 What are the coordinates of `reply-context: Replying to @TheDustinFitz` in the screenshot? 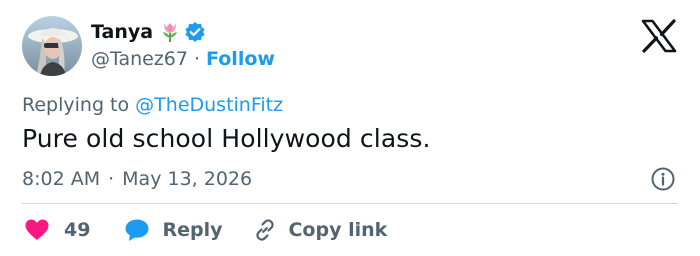 It's located at (152, 105).